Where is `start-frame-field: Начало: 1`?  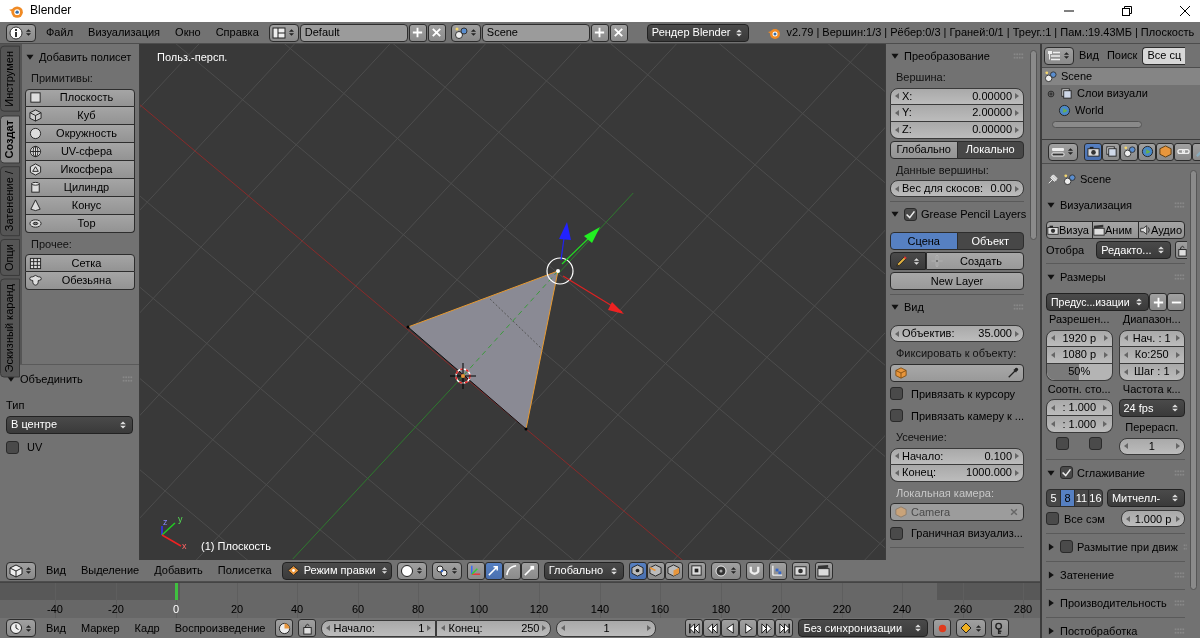
start-frame-field: Начало: 1 is located at coordinates (379, 628).